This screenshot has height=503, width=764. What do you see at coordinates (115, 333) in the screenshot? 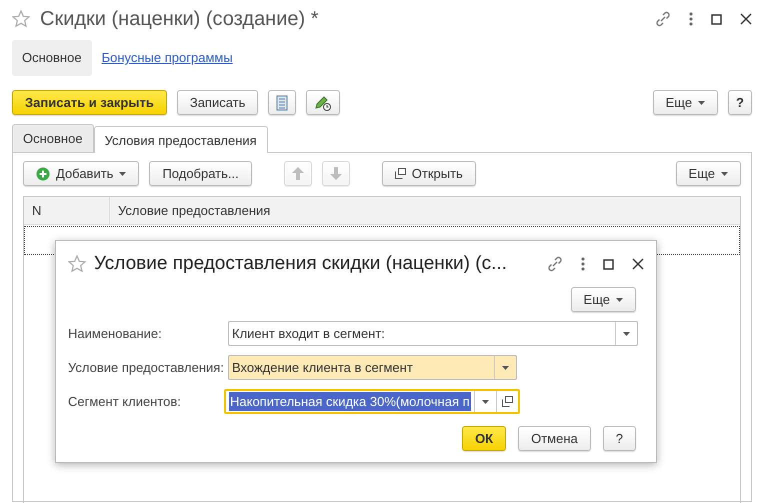
I see `field-label: Наименование:` at bounding box center [115, 333].